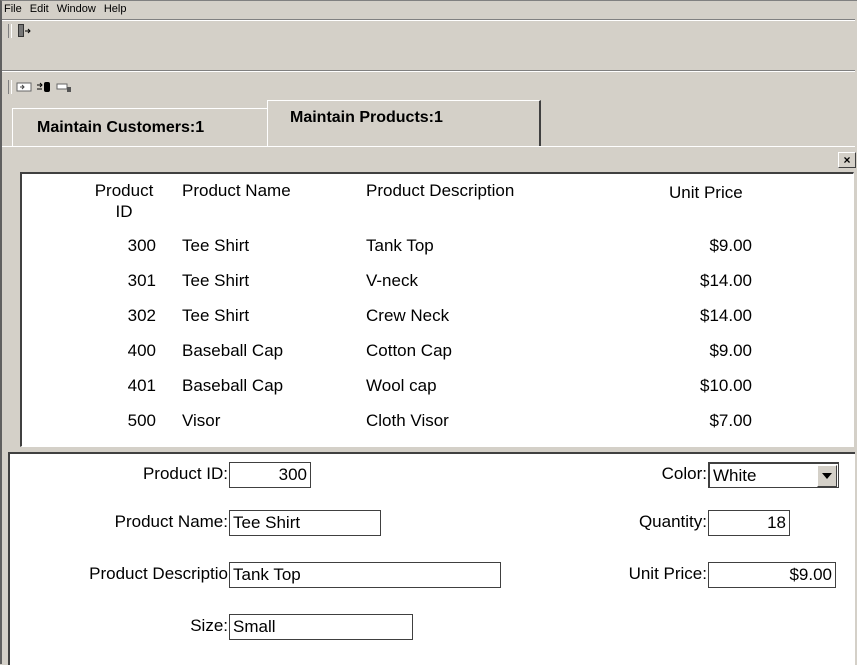 The image size is (857, 665). Describe the element at coordinates (726, 385) in the screenshot. I see `cell-unit-price: $10.00` at that location.